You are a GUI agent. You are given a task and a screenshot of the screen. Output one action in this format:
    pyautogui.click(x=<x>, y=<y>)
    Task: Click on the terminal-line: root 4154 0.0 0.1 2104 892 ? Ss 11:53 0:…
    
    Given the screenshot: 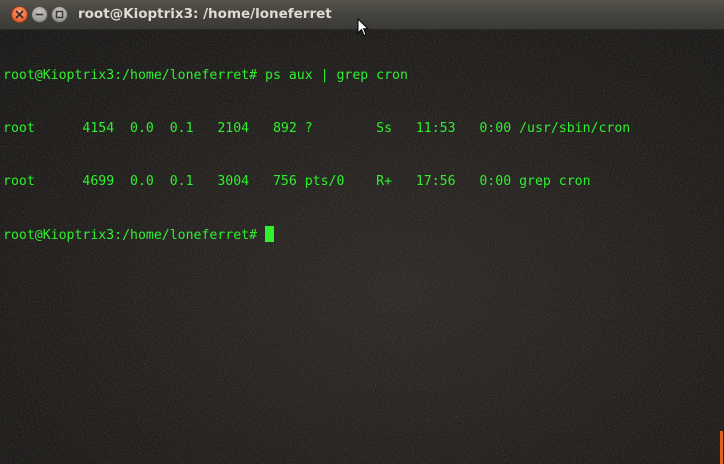 What is the action you would take?
    pyautogui.click(x=317, y=128)
    